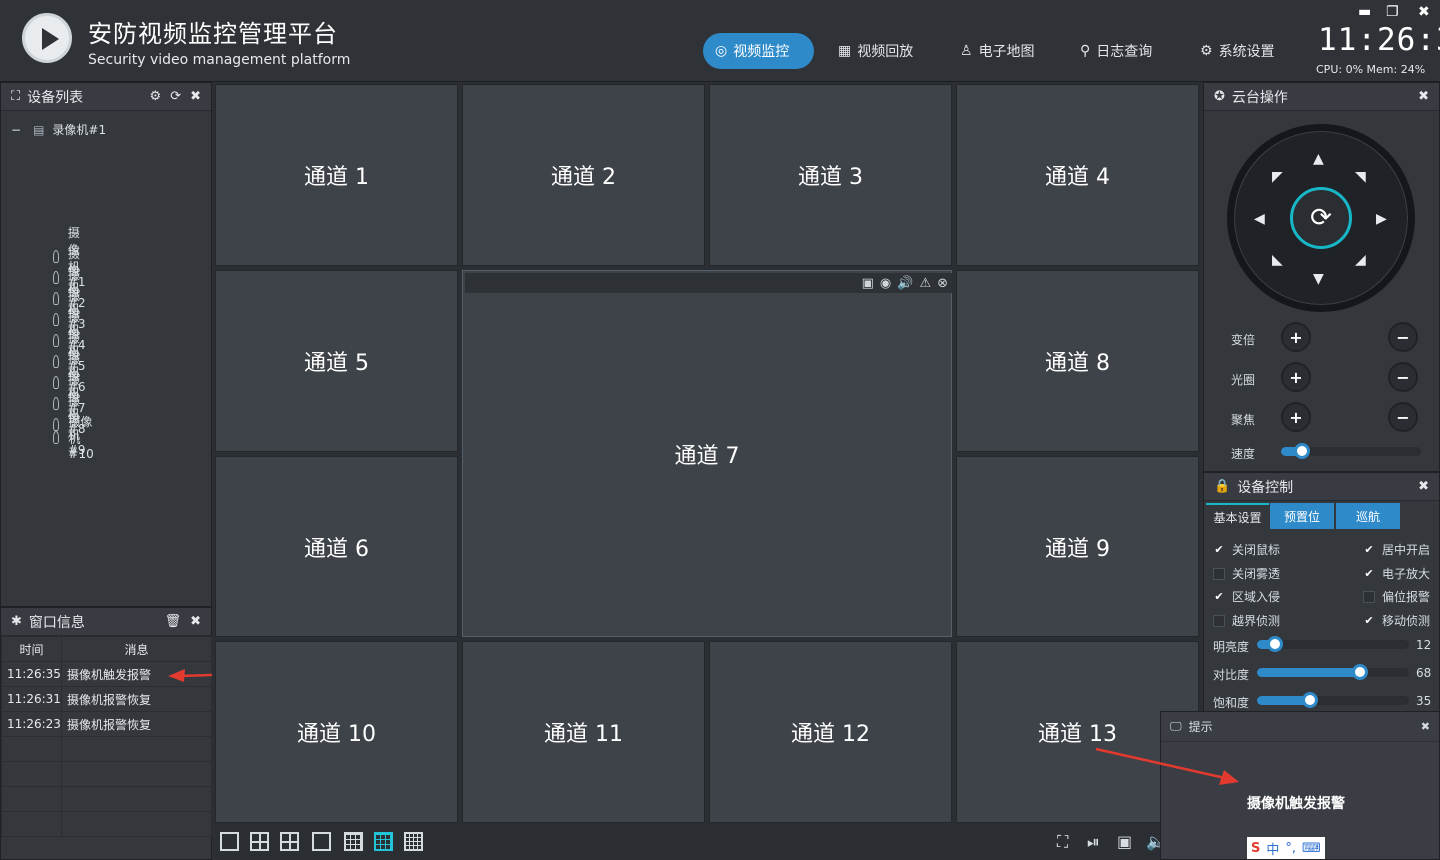 The image size is (1440, 860). I want to click on nav-video-playback: ▦ 视频回放, so click(875, 51).